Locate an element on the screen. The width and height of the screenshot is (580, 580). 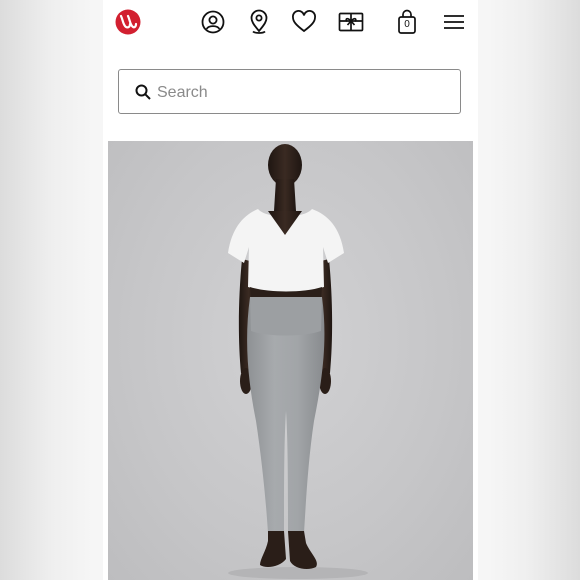
wishlist-icon is located at coordinates (304, 22).